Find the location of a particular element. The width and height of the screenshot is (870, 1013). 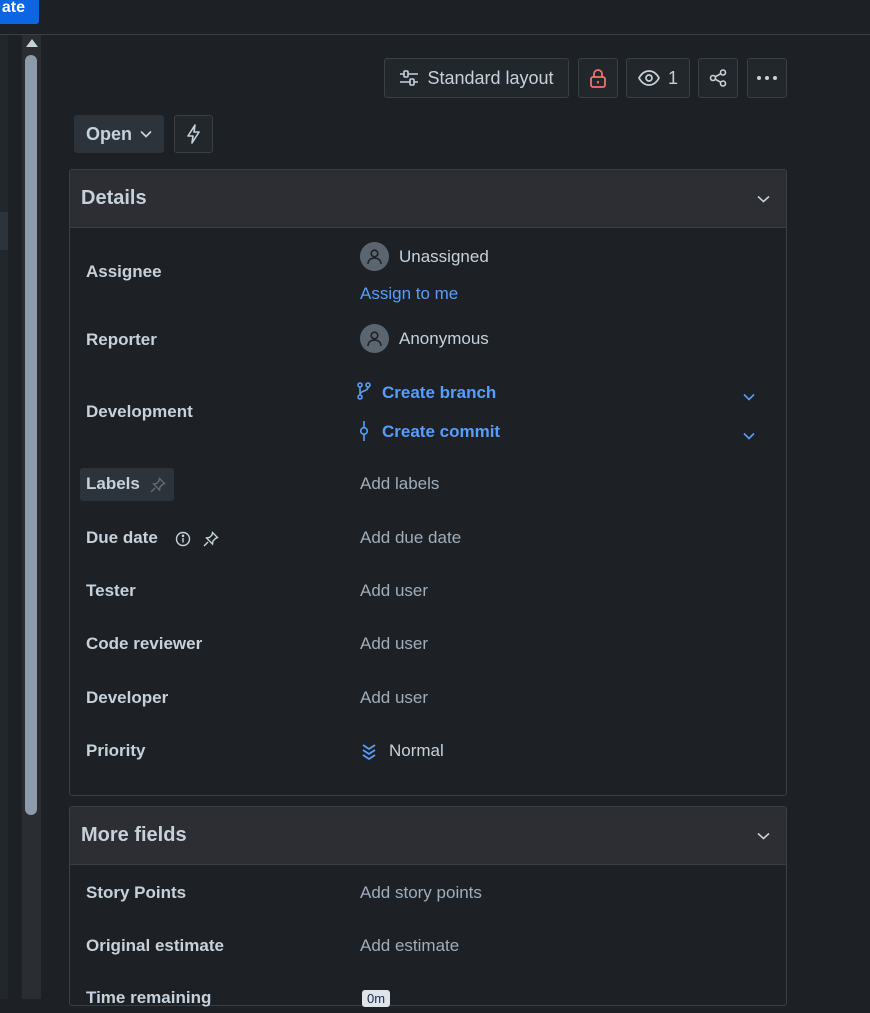

top-bar: ate is located at coordinates (435, 17).